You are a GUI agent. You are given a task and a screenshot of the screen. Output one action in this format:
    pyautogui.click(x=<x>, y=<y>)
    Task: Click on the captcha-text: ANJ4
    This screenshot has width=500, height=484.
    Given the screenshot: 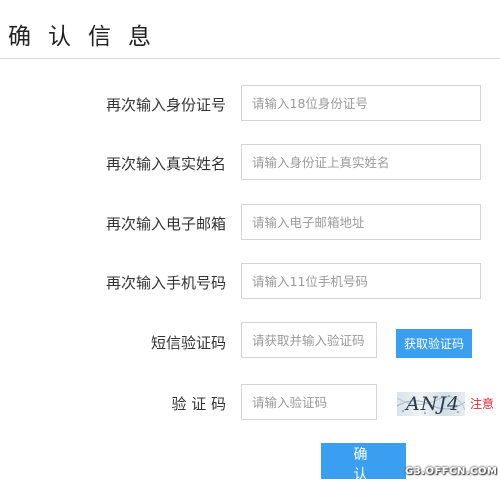 What is the action you would take?
    pyautogui.click(x=433, y=404)
    